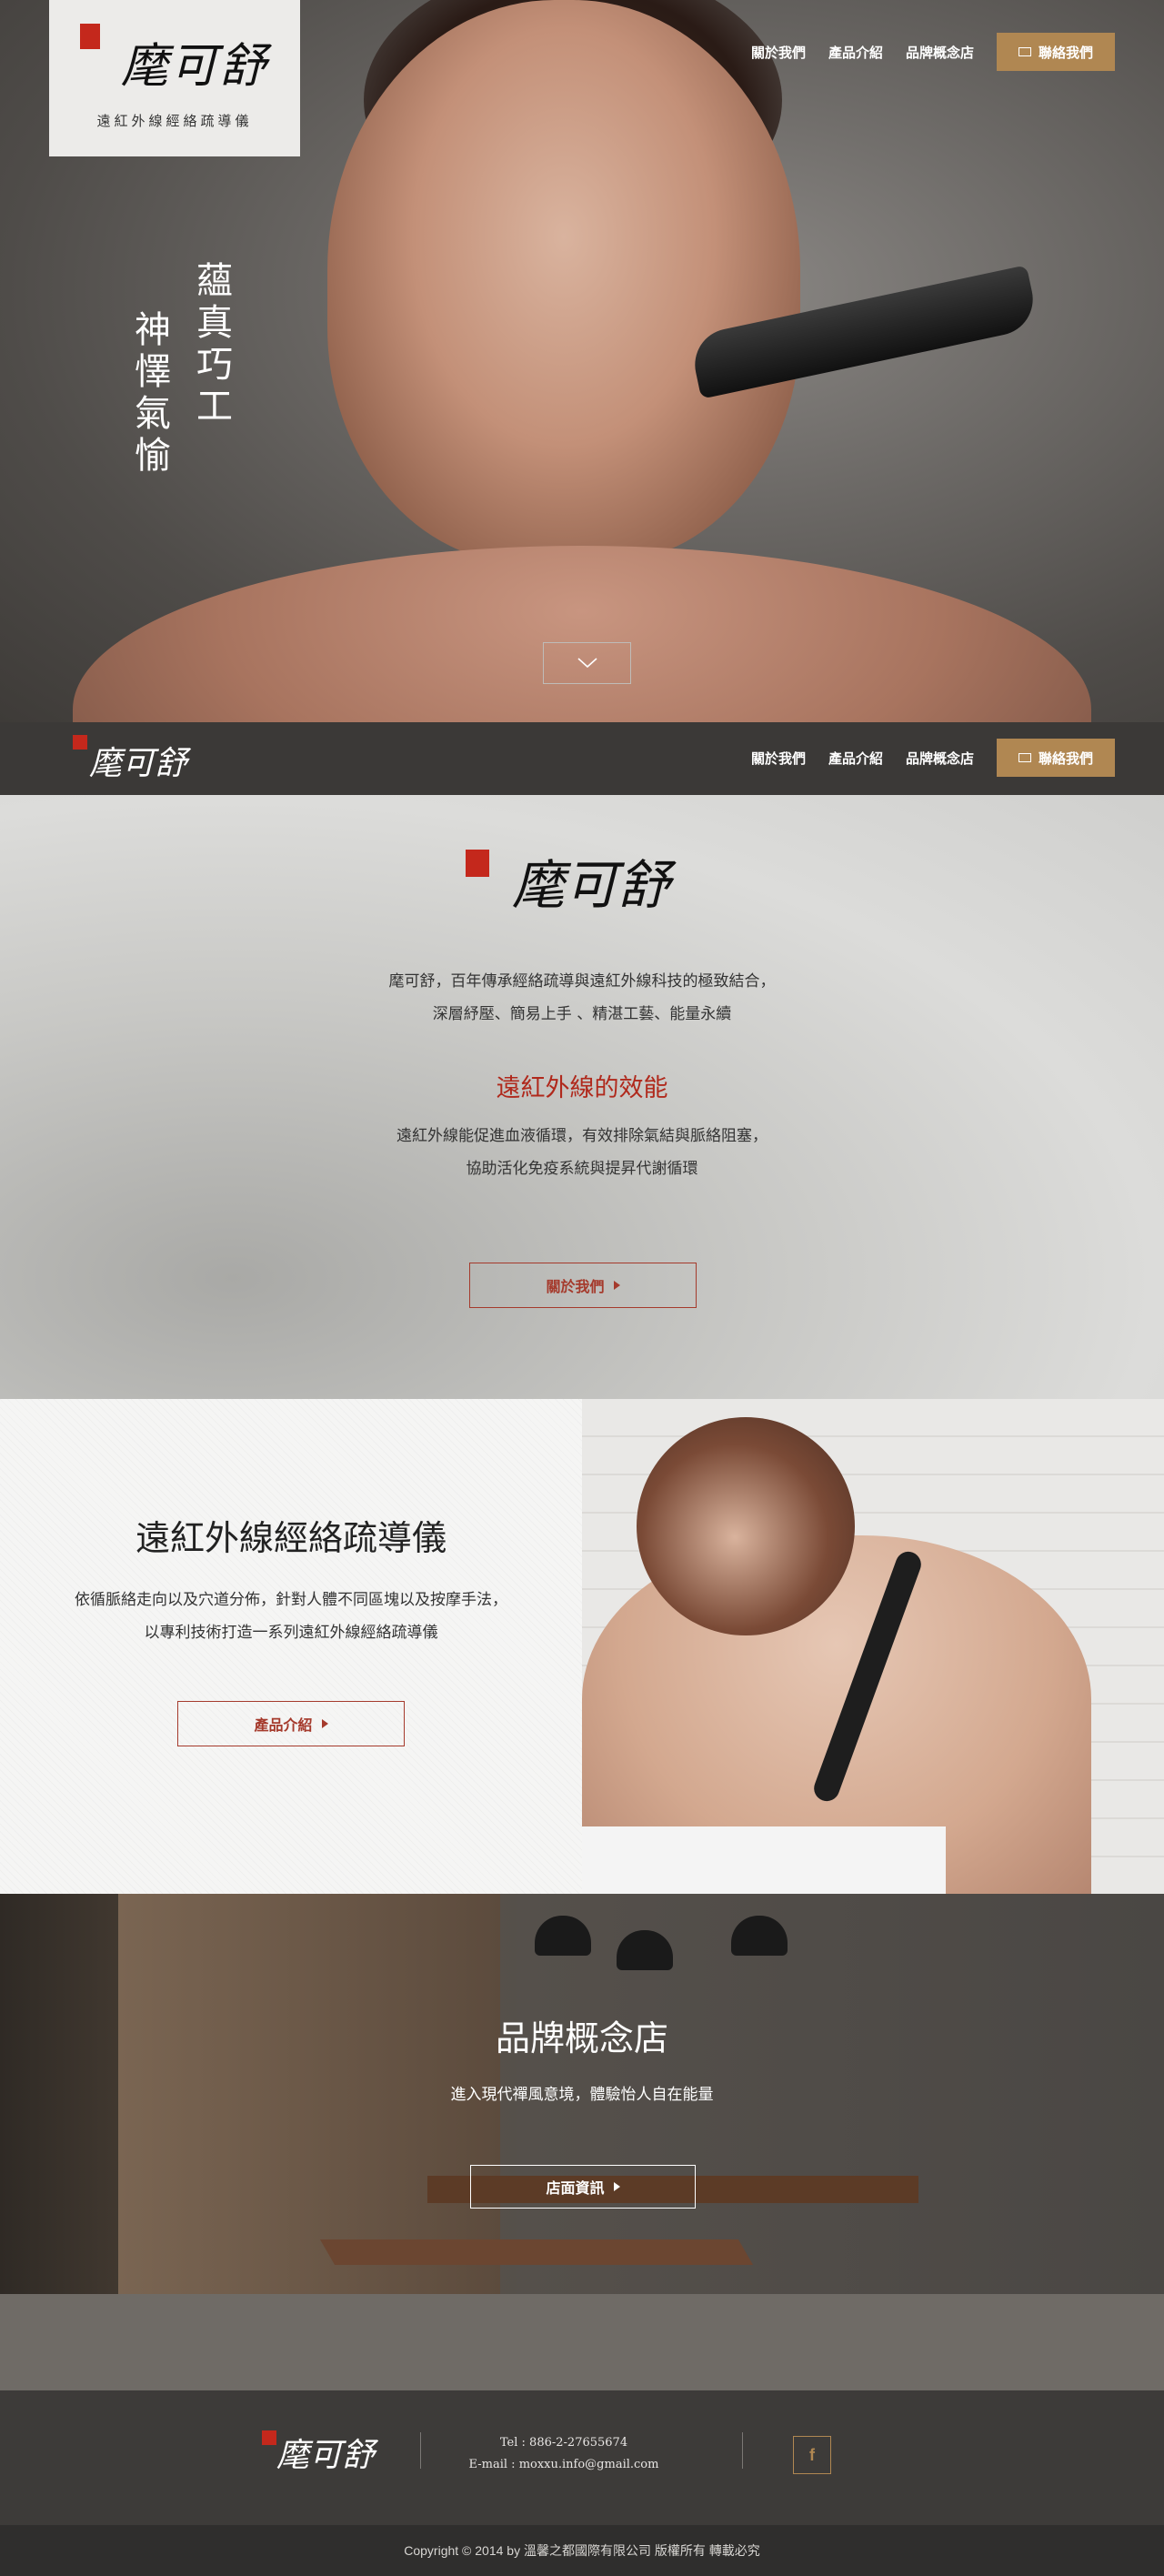 Image resolution: width=1164 pixels, height=2576 pixels. Describe the element at coordinates (153, 393) in the screenshot. I see `hero-slogan-2: 神懌氣愉` at that location.